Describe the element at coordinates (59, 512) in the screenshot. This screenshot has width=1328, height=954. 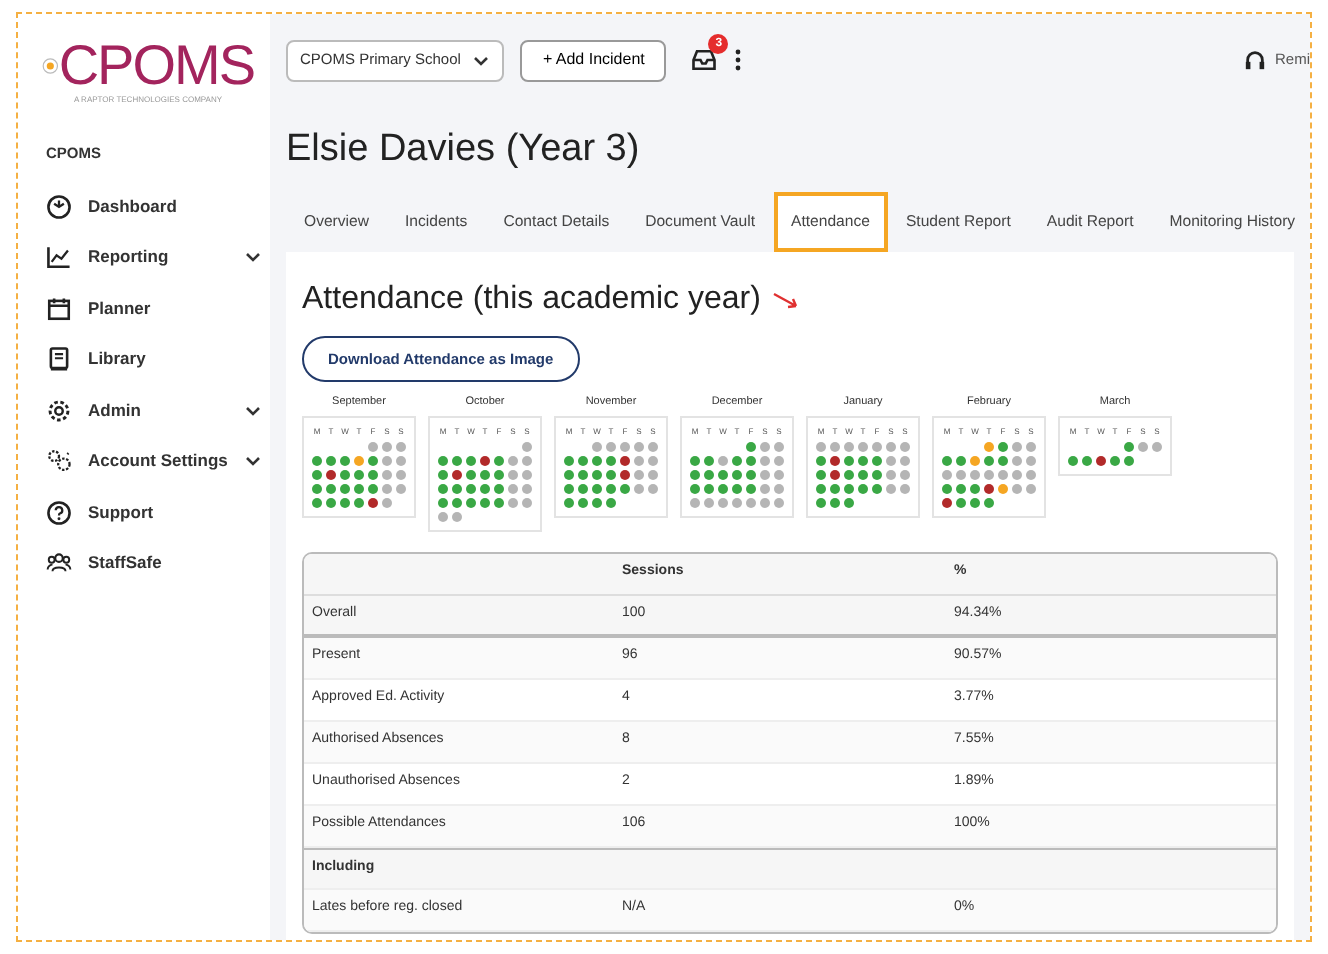
I see `help-icon` at that location.